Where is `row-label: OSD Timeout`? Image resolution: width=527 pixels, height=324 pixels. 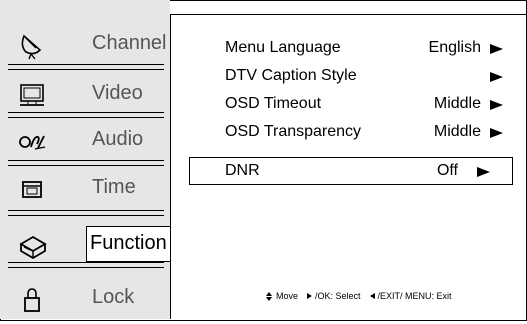
row-label: OSD Timeout is located at coordinates (273, 103).